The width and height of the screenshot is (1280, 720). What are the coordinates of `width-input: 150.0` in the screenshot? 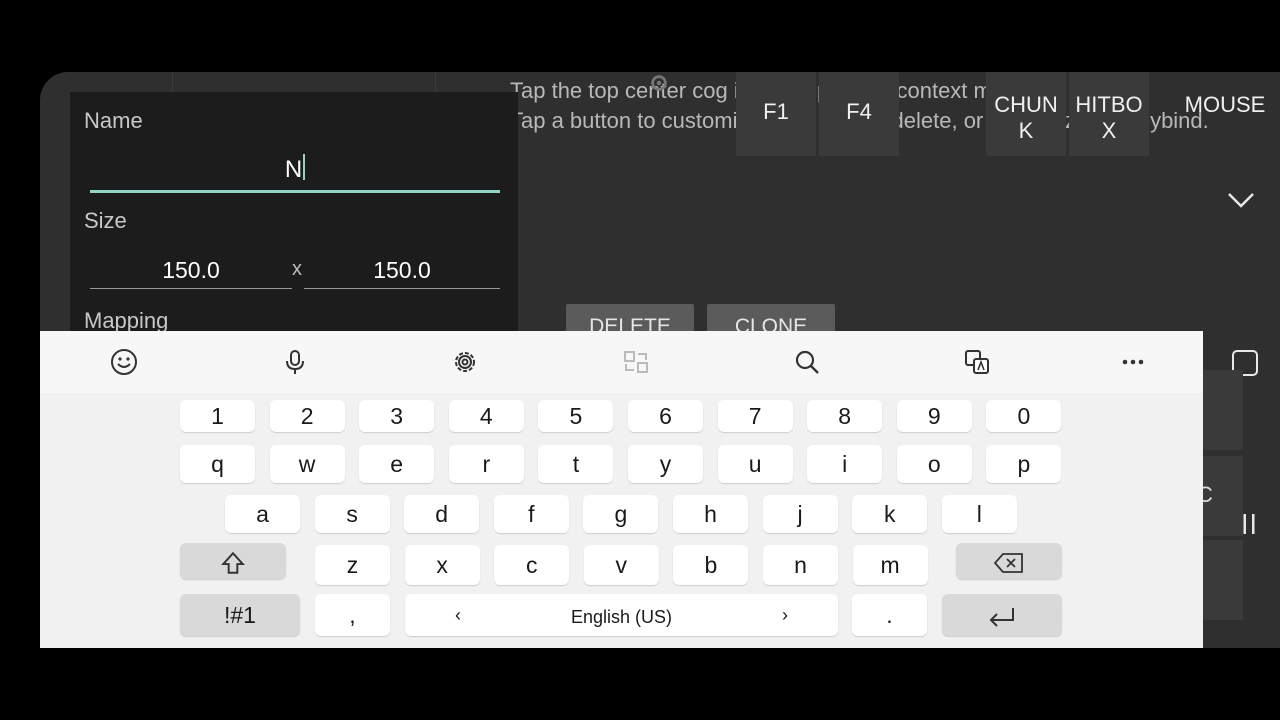 It's located at (191, 270).